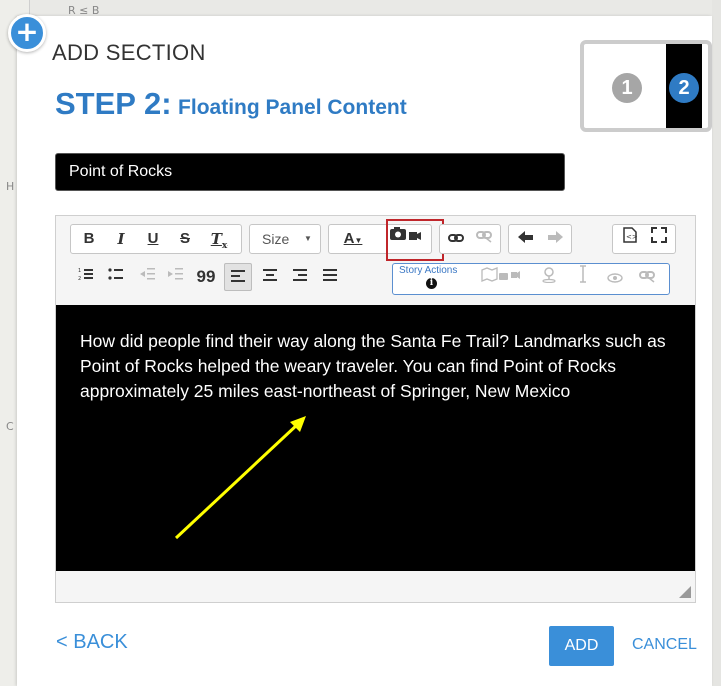 The image size is (721, 686). What do you see at coordinates (27, 33) in the screenshot?
I see `add-section-plus-button: +` at bounding box center [27, 33].